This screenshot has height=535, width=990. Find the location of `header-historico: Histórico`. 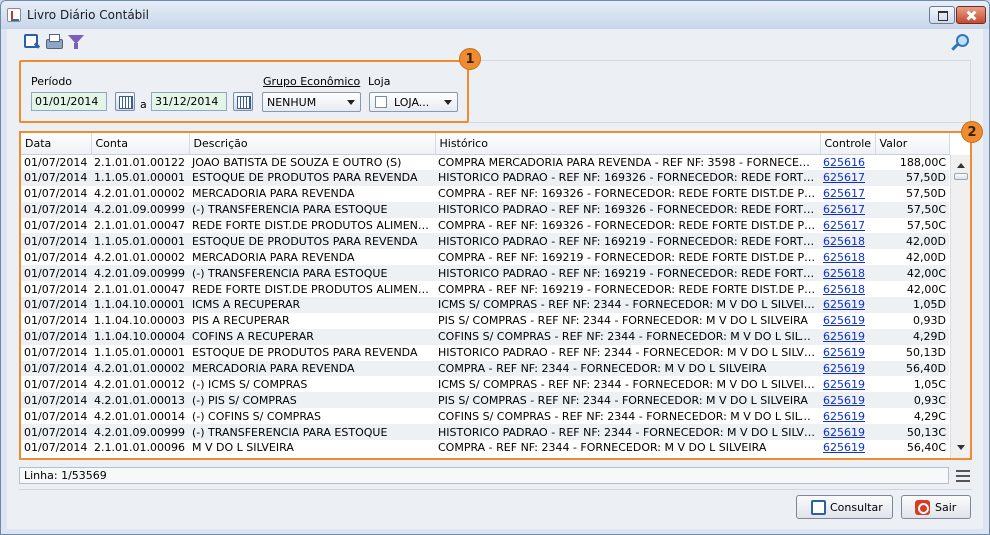

header-historico: Histórico is located at coordinates (628, 144).